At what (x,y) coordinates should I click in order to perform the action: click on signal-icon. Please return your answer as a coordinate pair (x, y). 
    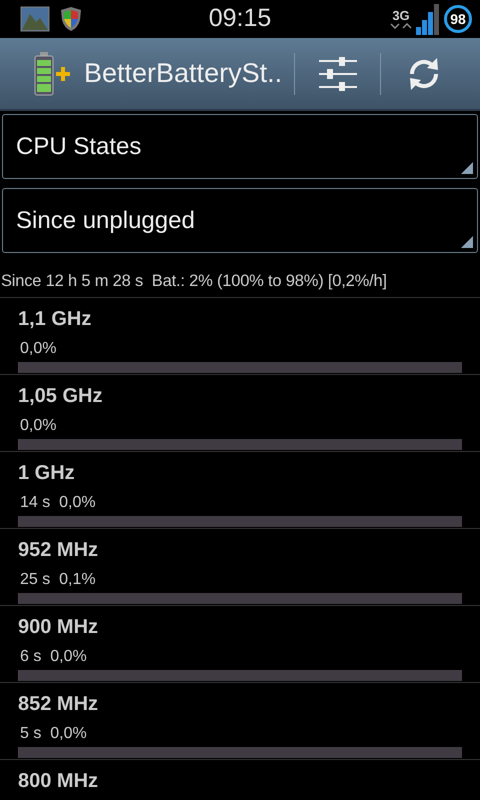
    Looking at the image, I should click on (428, 19).